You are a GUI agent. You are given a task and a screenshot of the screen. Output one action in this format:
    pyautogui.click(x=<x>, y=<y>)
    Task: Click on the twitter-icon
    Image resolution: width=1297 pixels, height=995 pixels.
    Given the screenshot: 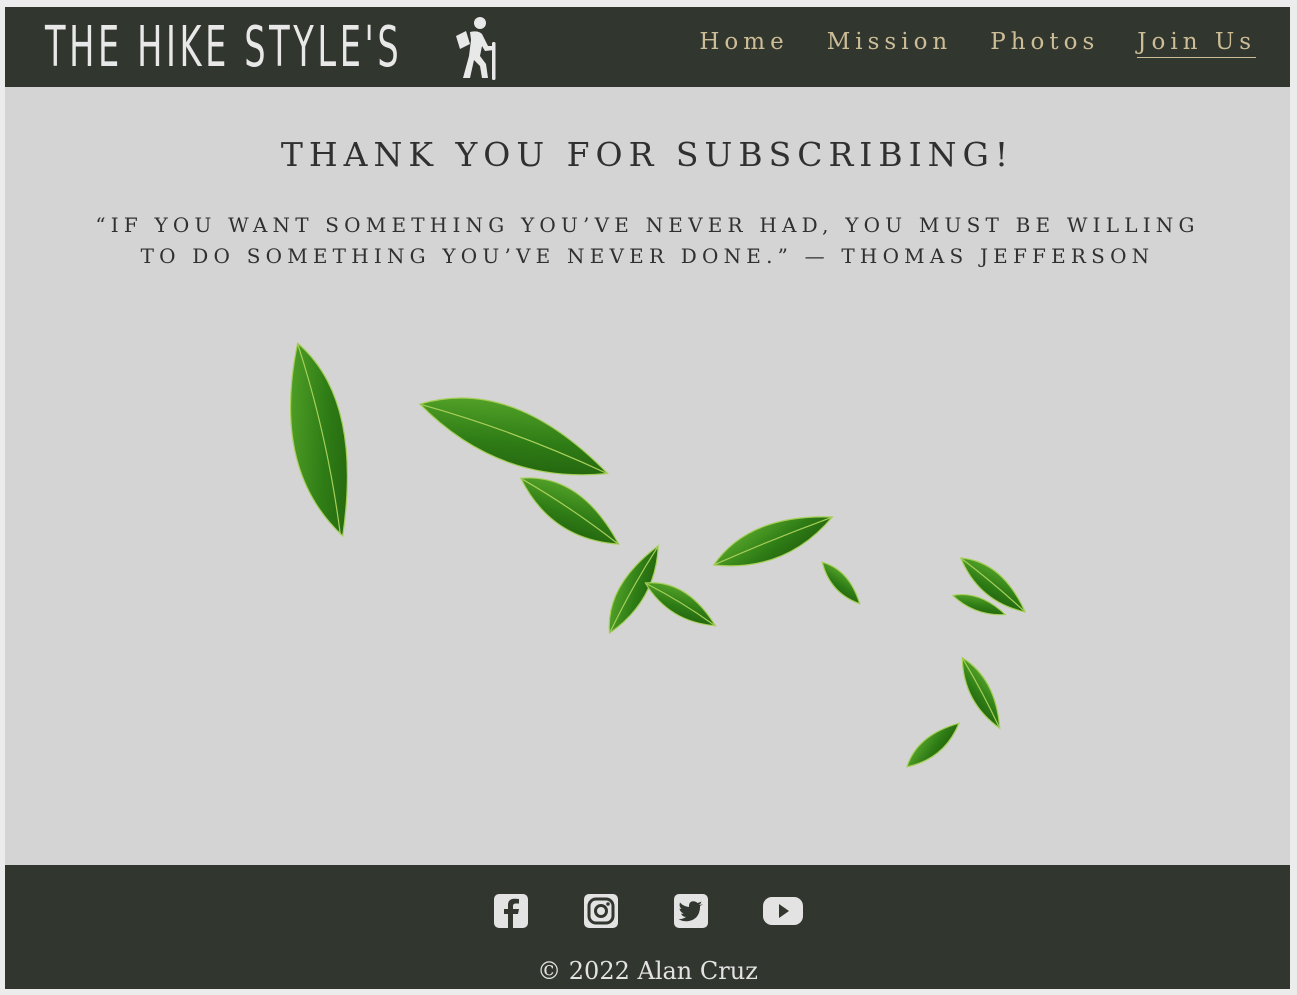 What is the action you would take?
    pyautogui.click(x=691, y=911)
    